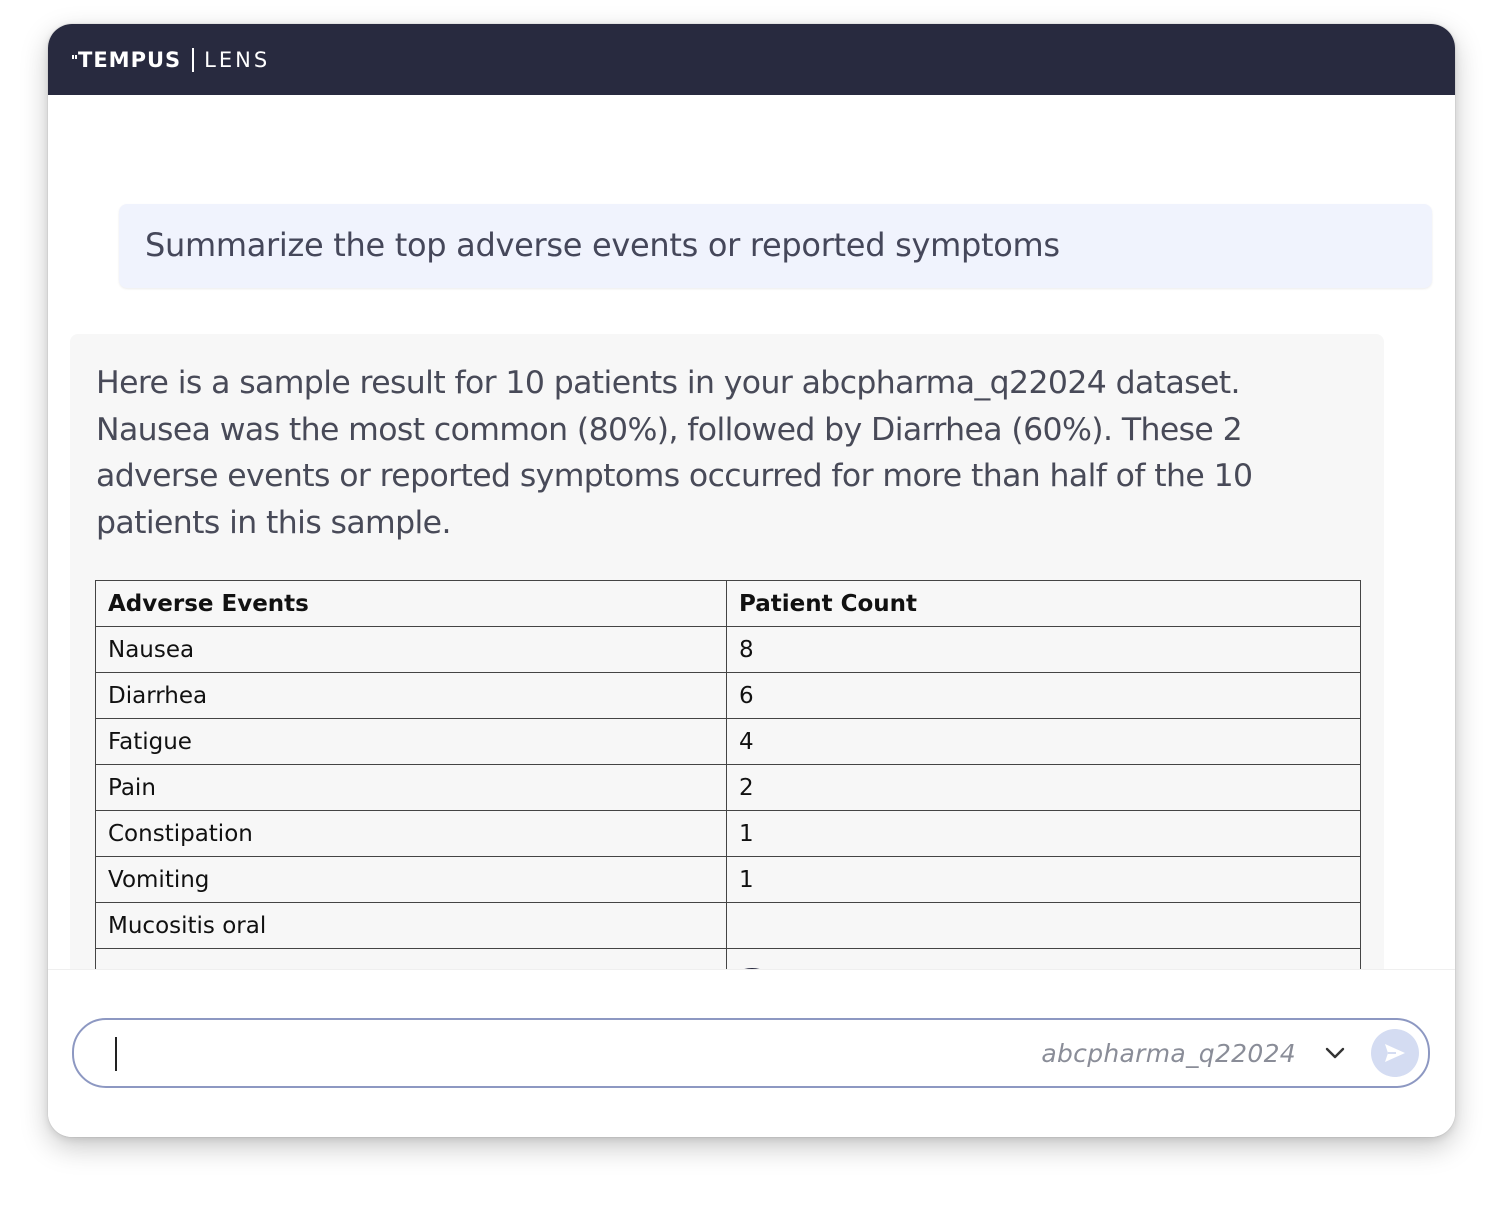 This screenshot has width=1503, height=1209. What do you see at coordinates (1335, 1053) in the screenshot?
I see `chevron-down-icon` at bounding box center [1335, 1053].